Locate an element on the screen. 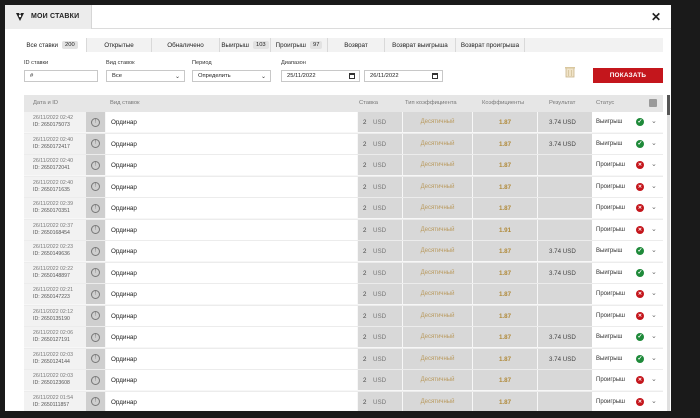  tab-2: Обналичено is located at coordinates (186, 45).